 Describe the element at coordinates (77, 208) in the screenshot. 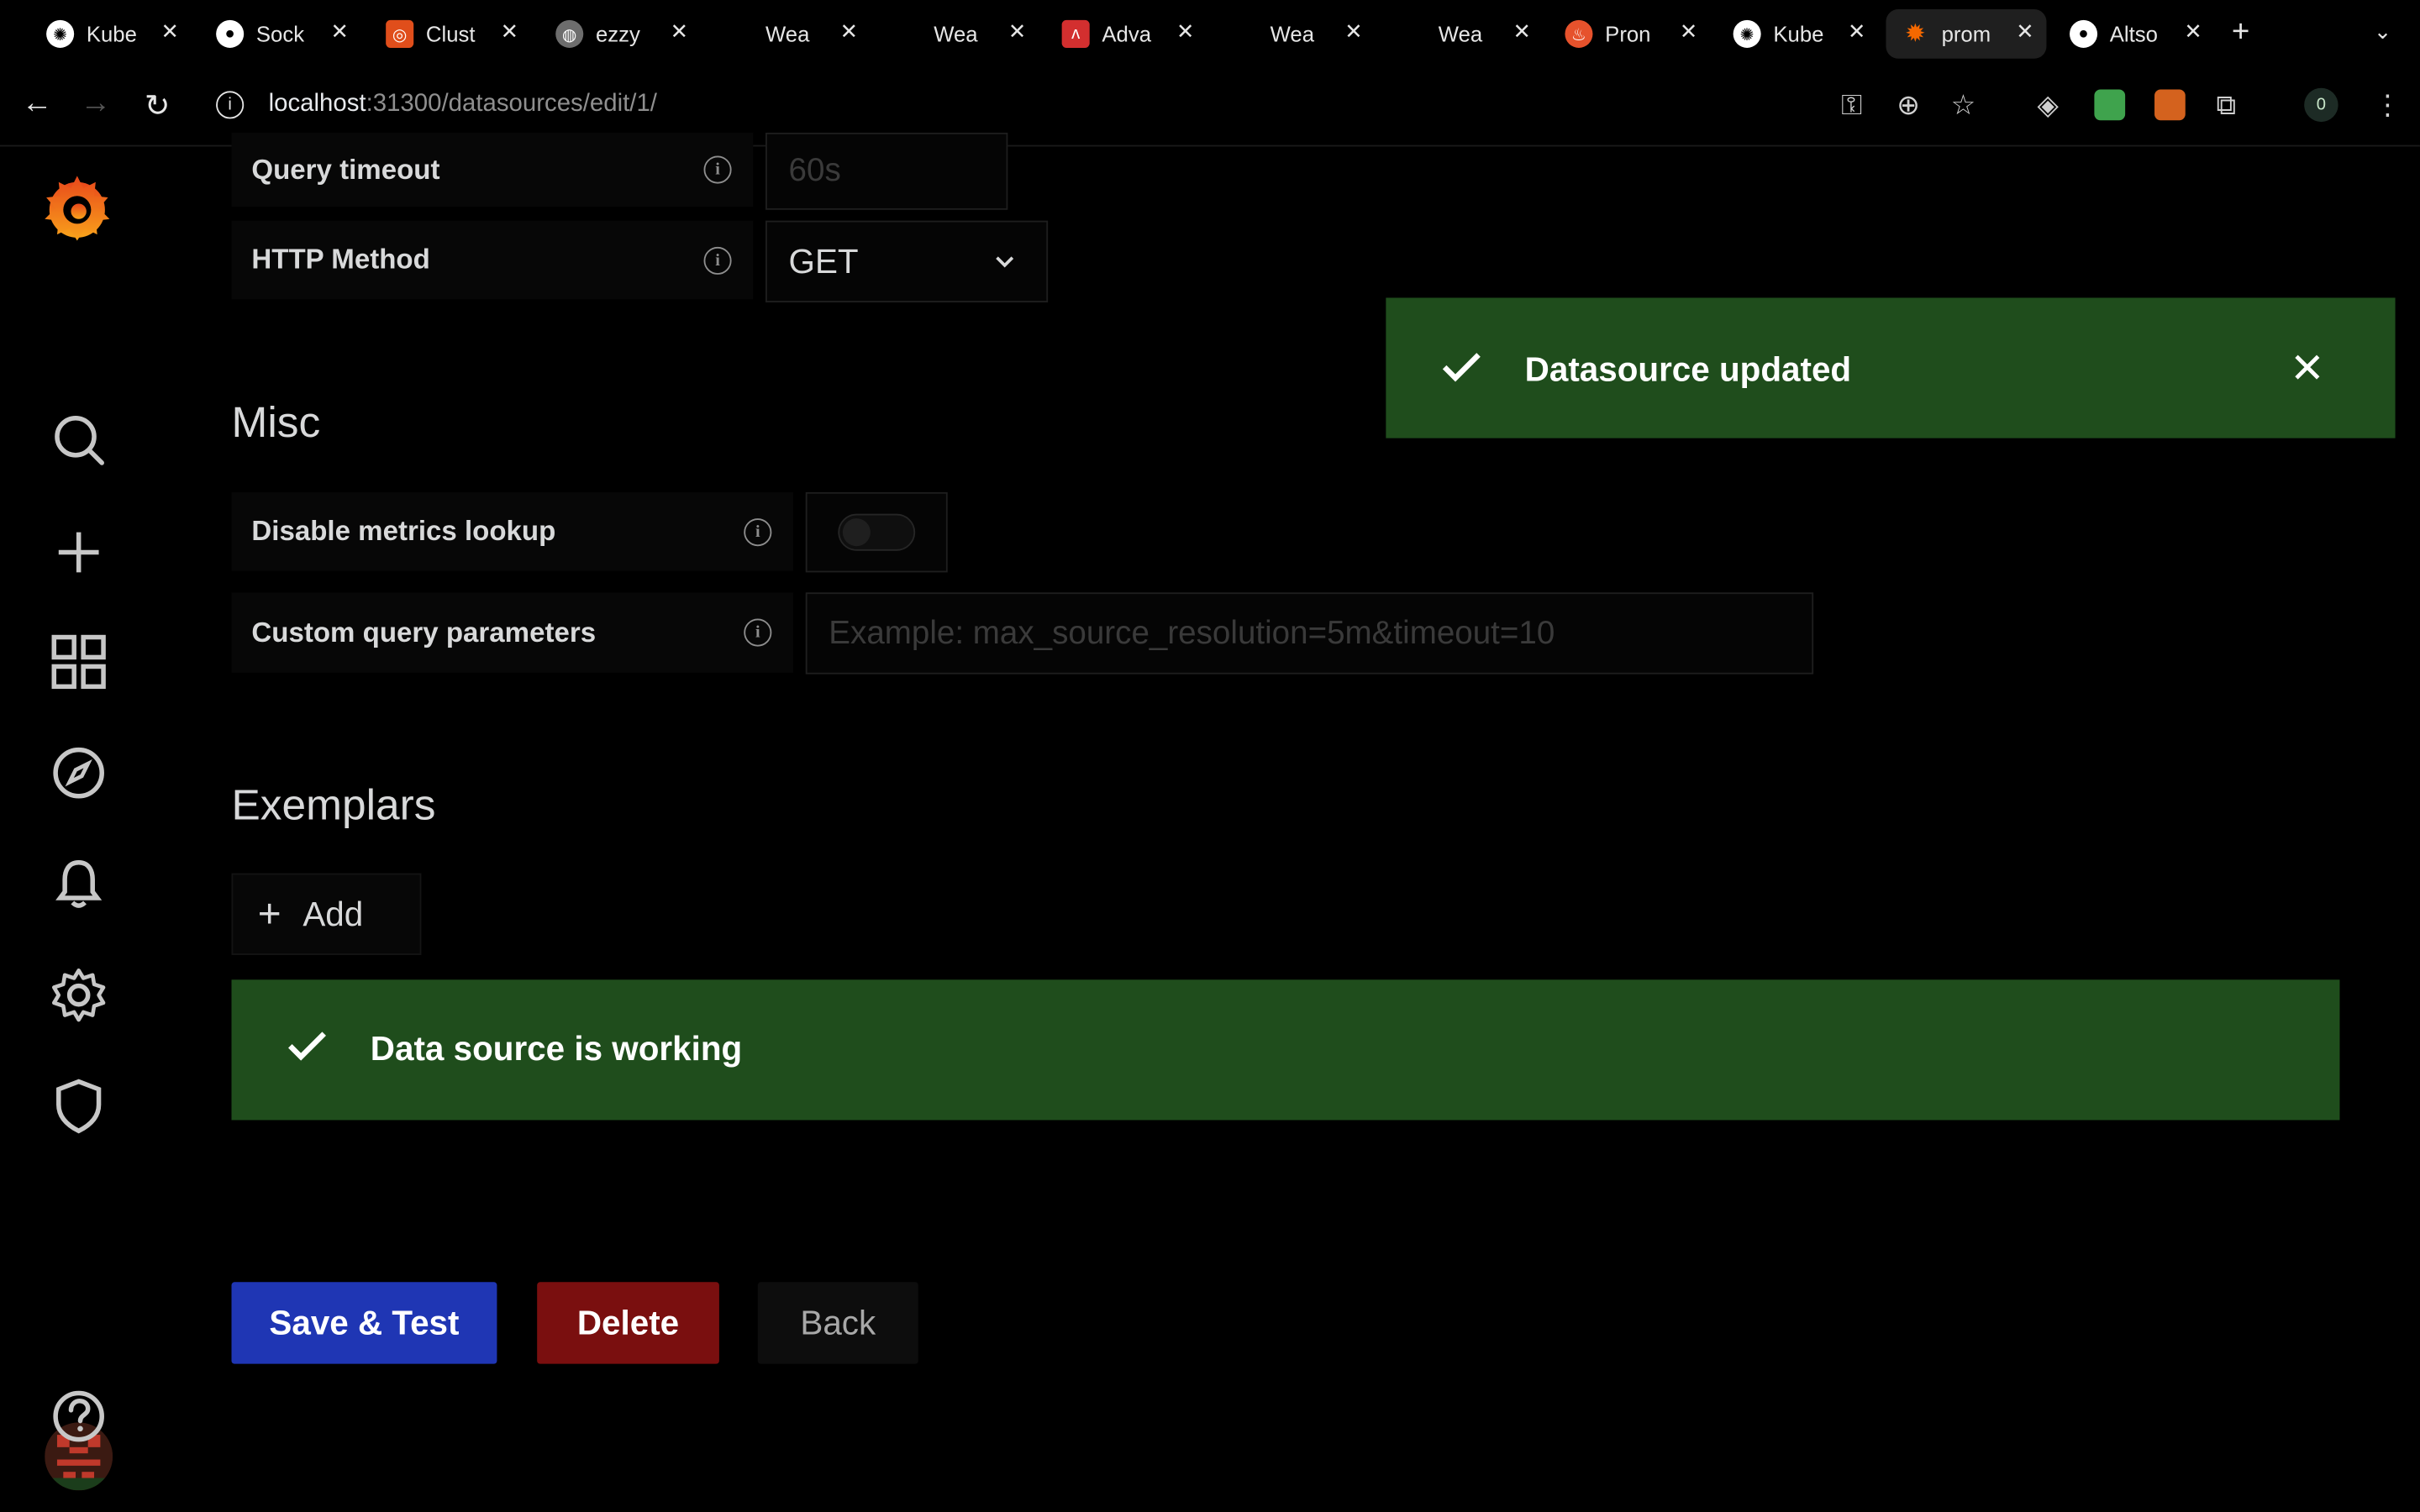

I see `grafana-logo-icon` at that location.